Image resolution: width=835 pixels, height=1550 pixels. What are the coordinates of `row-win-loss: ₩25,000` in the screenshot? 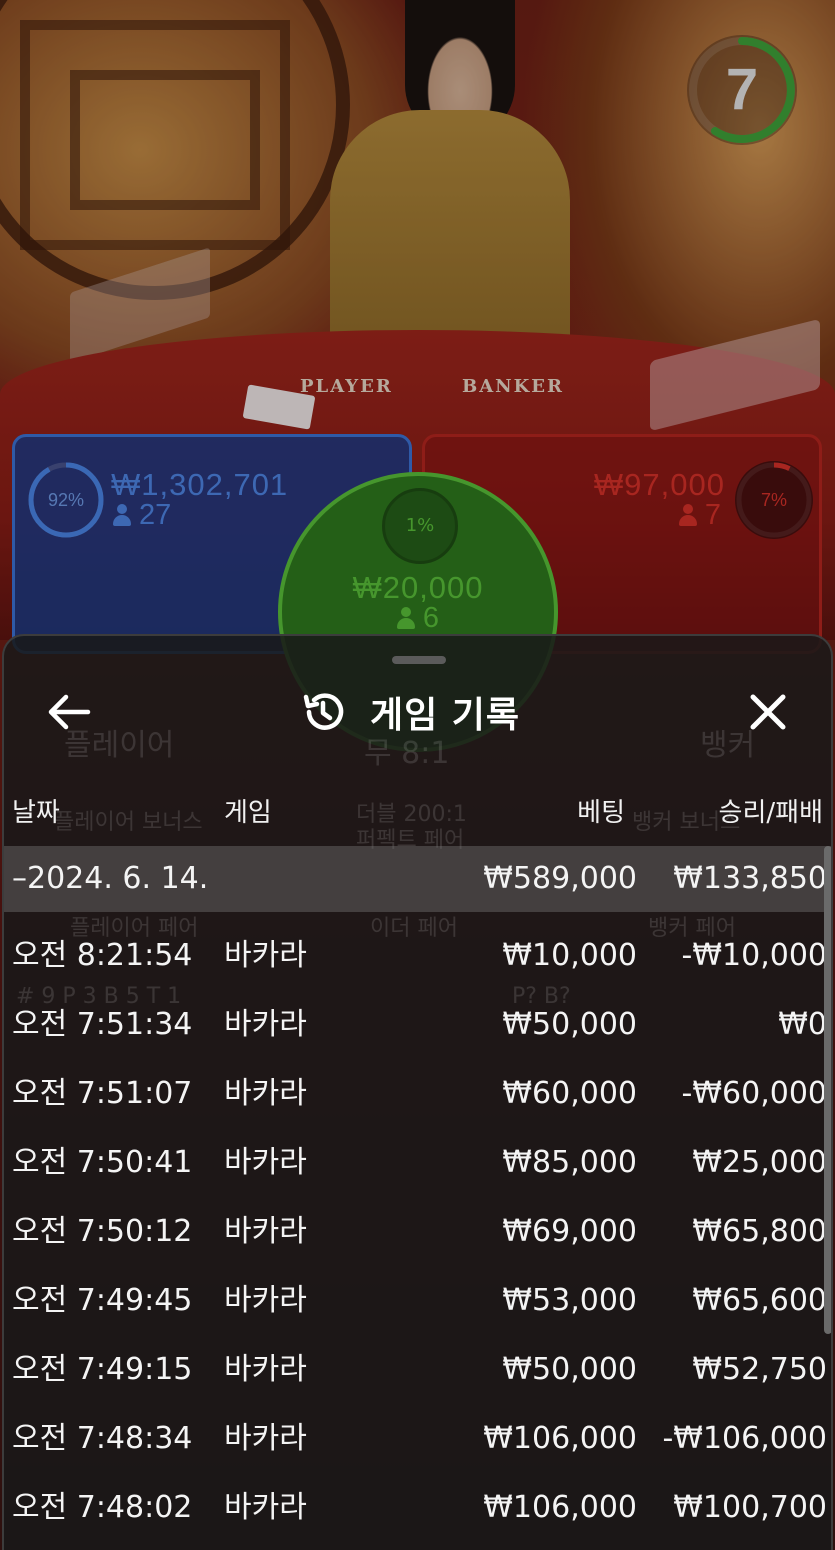 It's located at (759, 1162).